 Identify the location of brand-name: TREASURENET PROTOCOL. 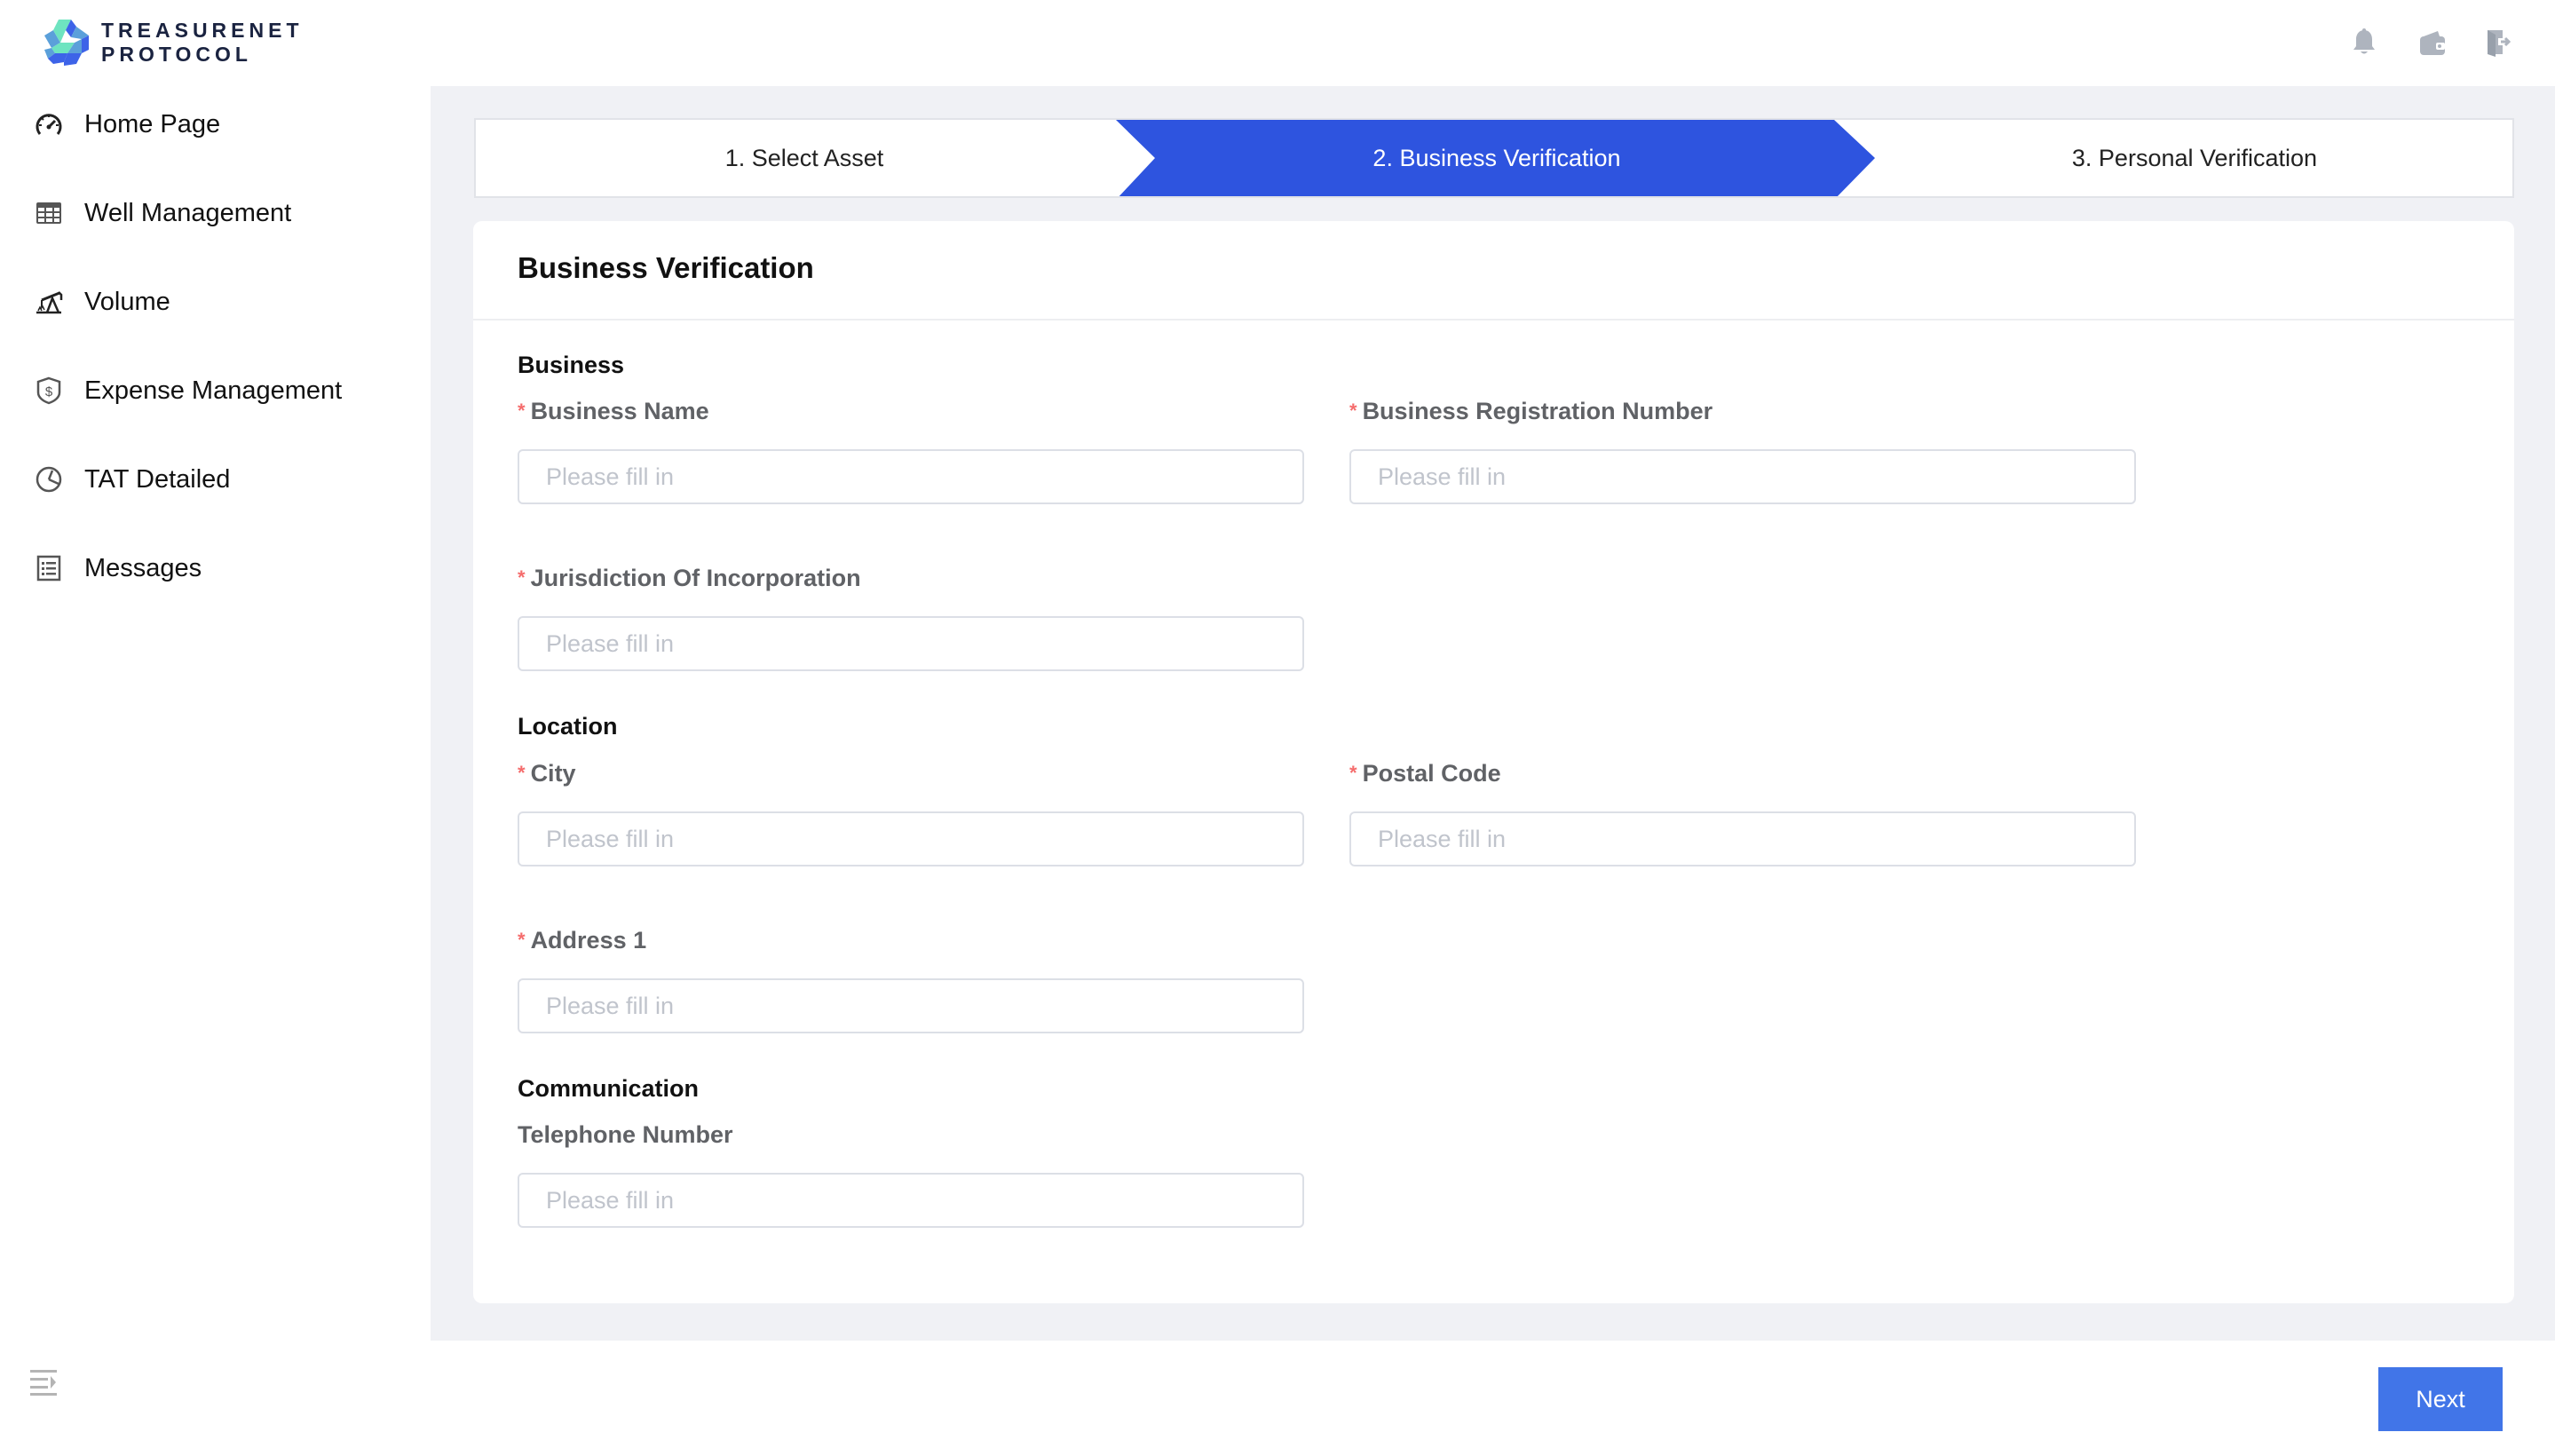
(202, 43).